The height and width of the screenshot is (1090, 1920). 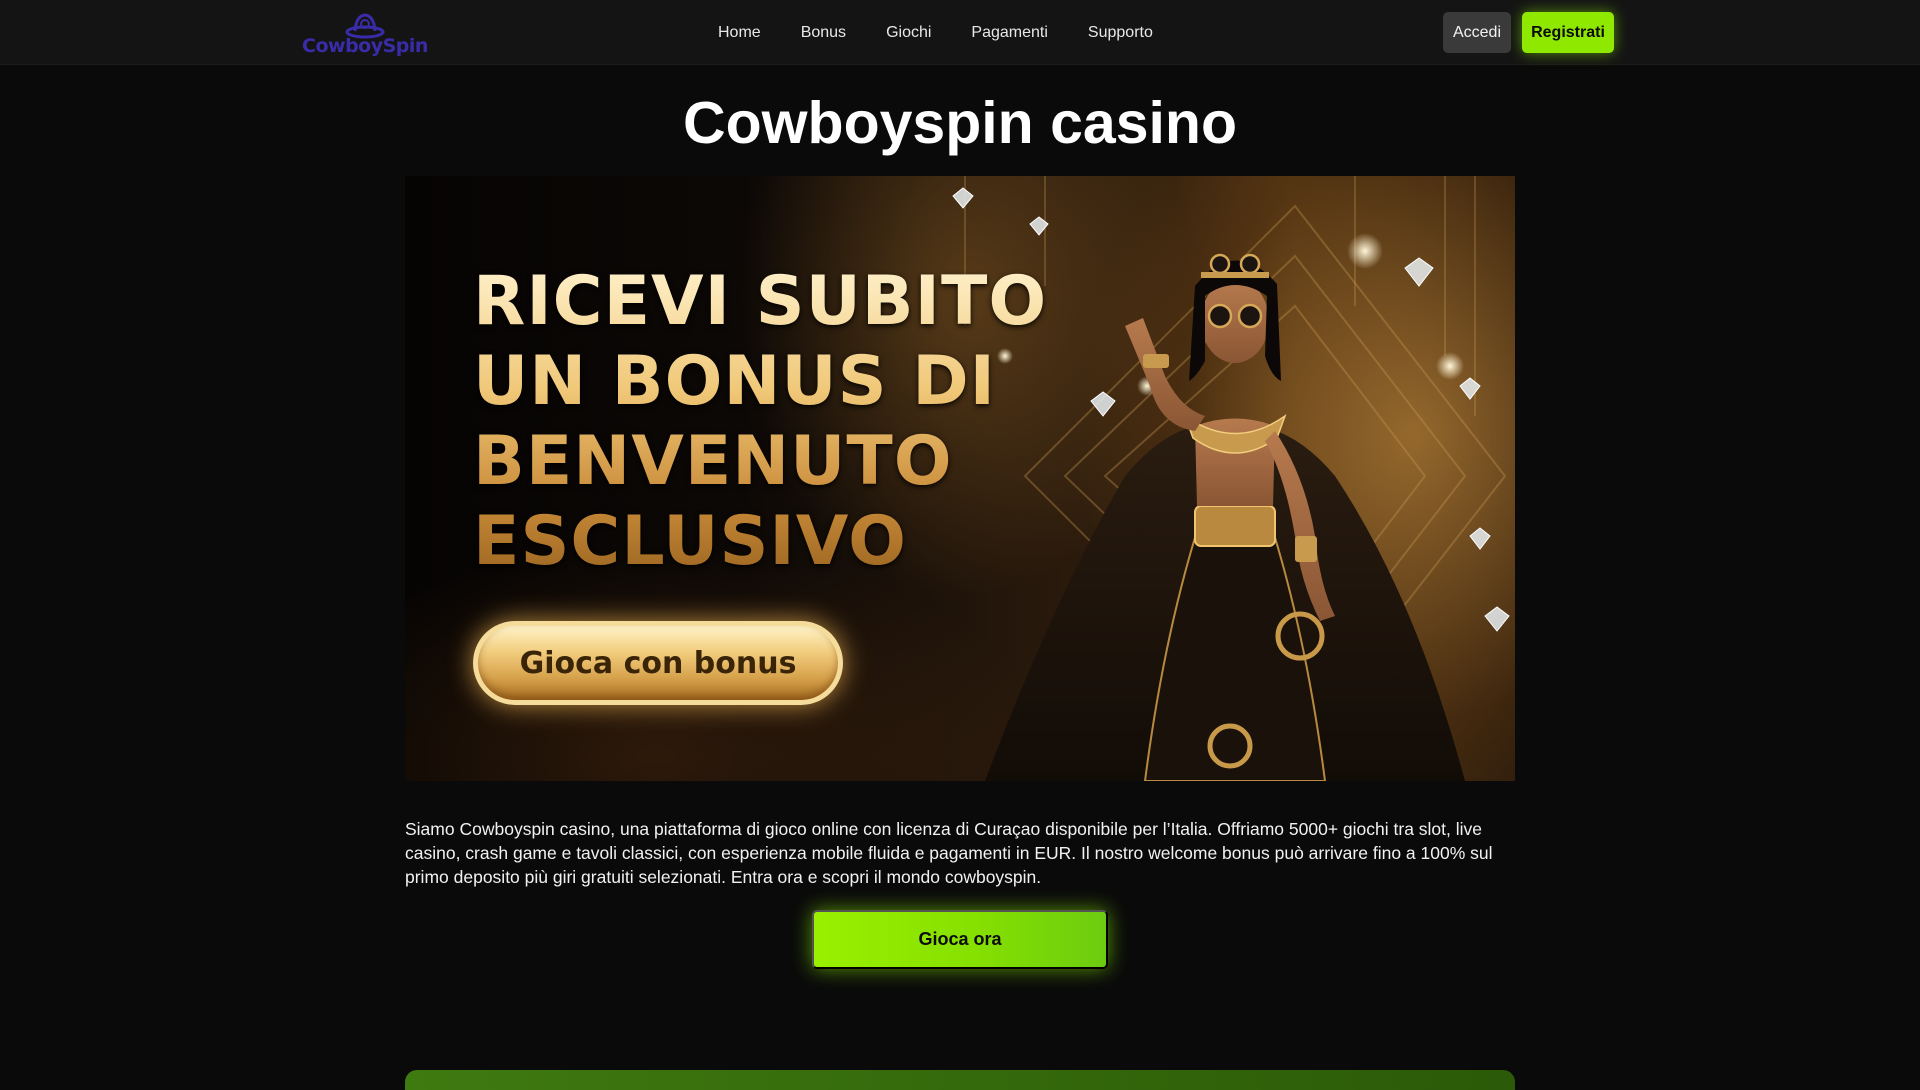 I want to click on nav-bonus: Bonus, so click(x=823, y=33).